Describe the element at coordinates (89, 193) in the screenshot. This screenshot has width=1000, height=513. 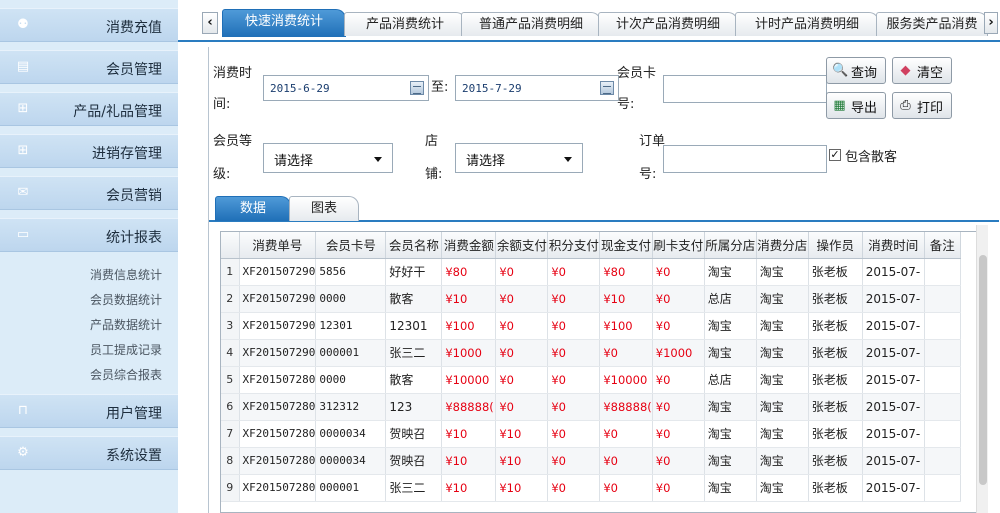
I see `sidebar-item-member-marketing: ✉ 会员营销` at that location.